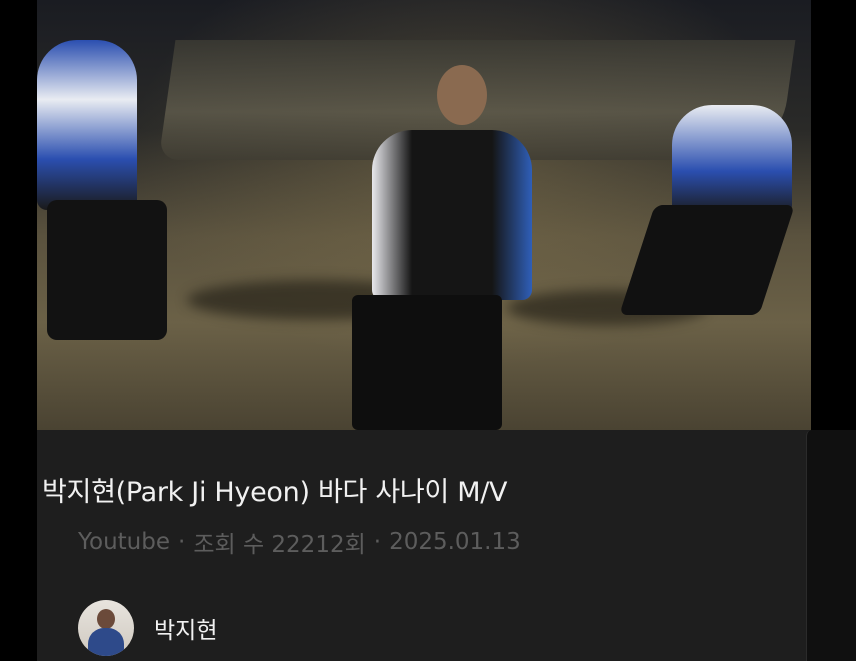  What do you see at coordinates (185, 628) in the screenshot?
I see `author-name: 박지현` at bounding box center [185, 628].